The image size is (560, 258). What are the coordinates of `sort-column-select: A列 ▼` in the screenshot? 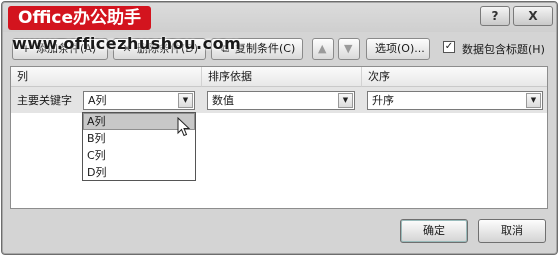 It's located at (139, 100).